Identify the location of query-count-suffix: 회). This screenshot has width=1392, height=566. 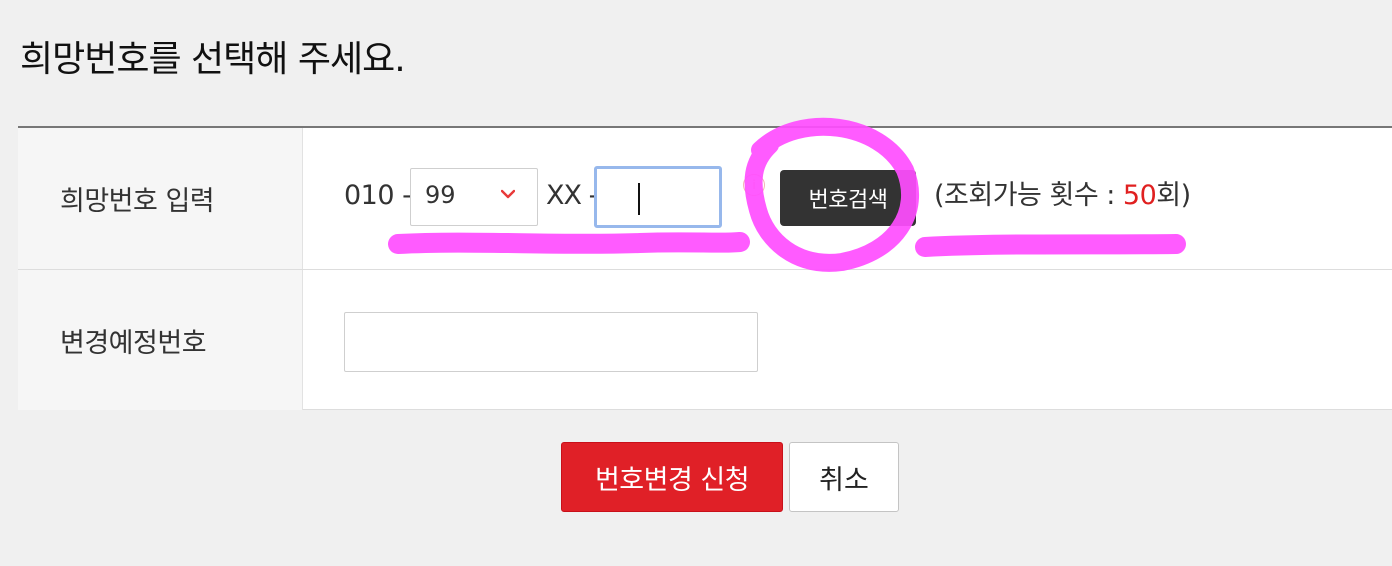
(1173, 195).